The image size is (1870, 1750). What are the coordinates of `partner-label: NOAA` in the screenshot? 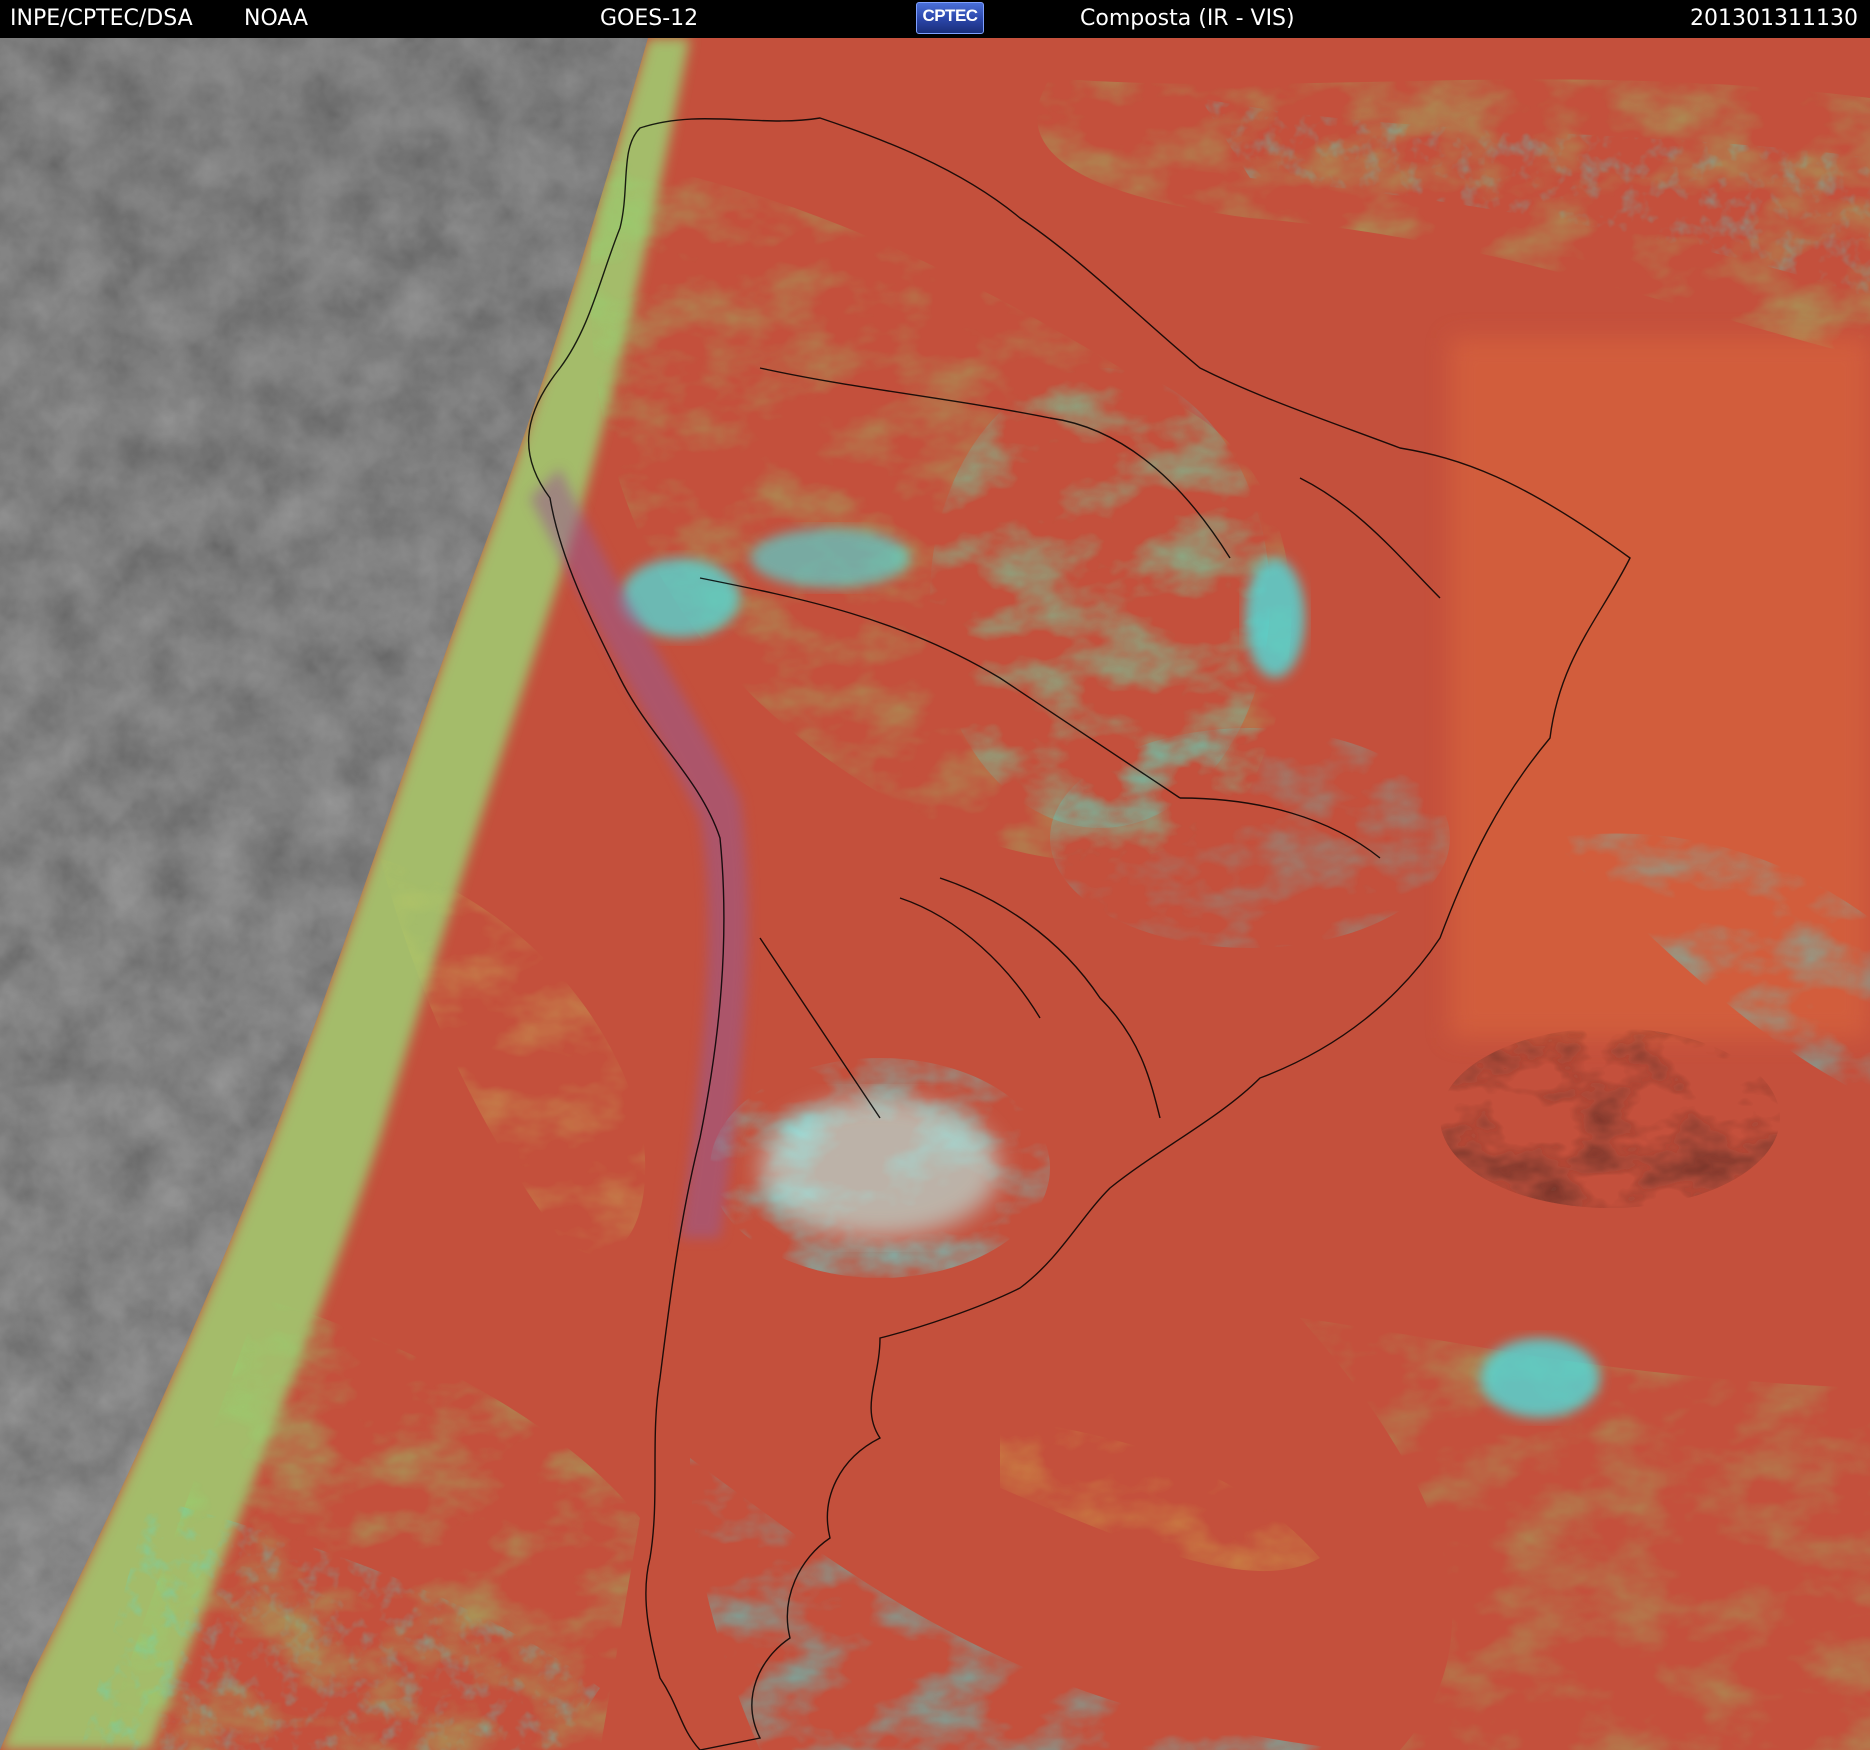 It's located at (276, 18).